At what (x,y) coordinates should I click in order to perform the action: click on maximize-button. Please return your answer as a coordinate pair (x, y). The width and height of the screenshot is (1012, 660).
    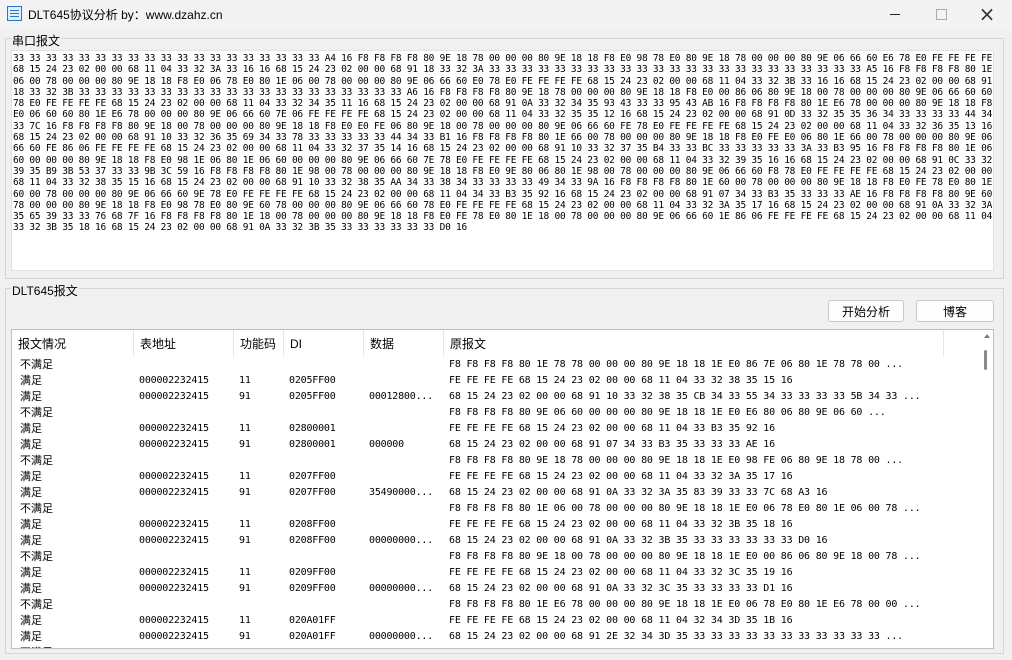
    Looking at the image, I should click on (941, 14).